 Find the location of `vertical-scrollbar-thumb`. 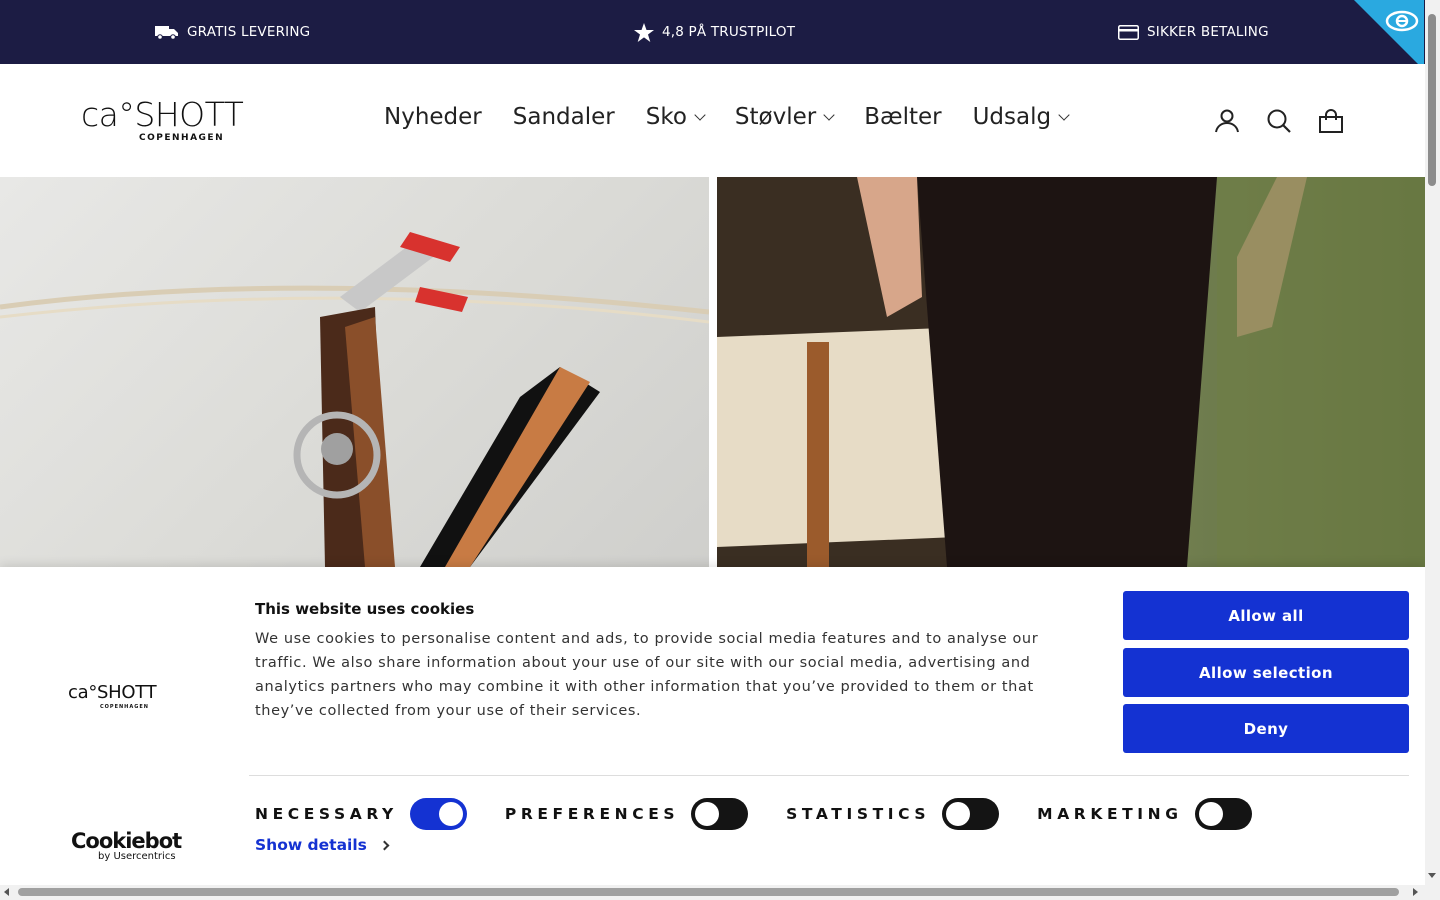

vertical-scrollbar-thumb is located at coordinates (1432, 100).